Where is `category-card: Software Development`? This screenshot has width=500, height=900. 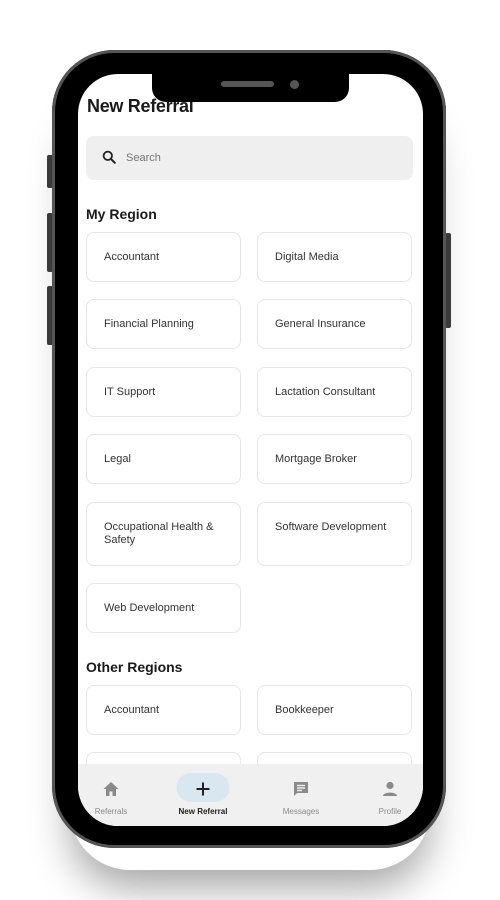 category-card: Software Development is located at coordinates (334, 534).